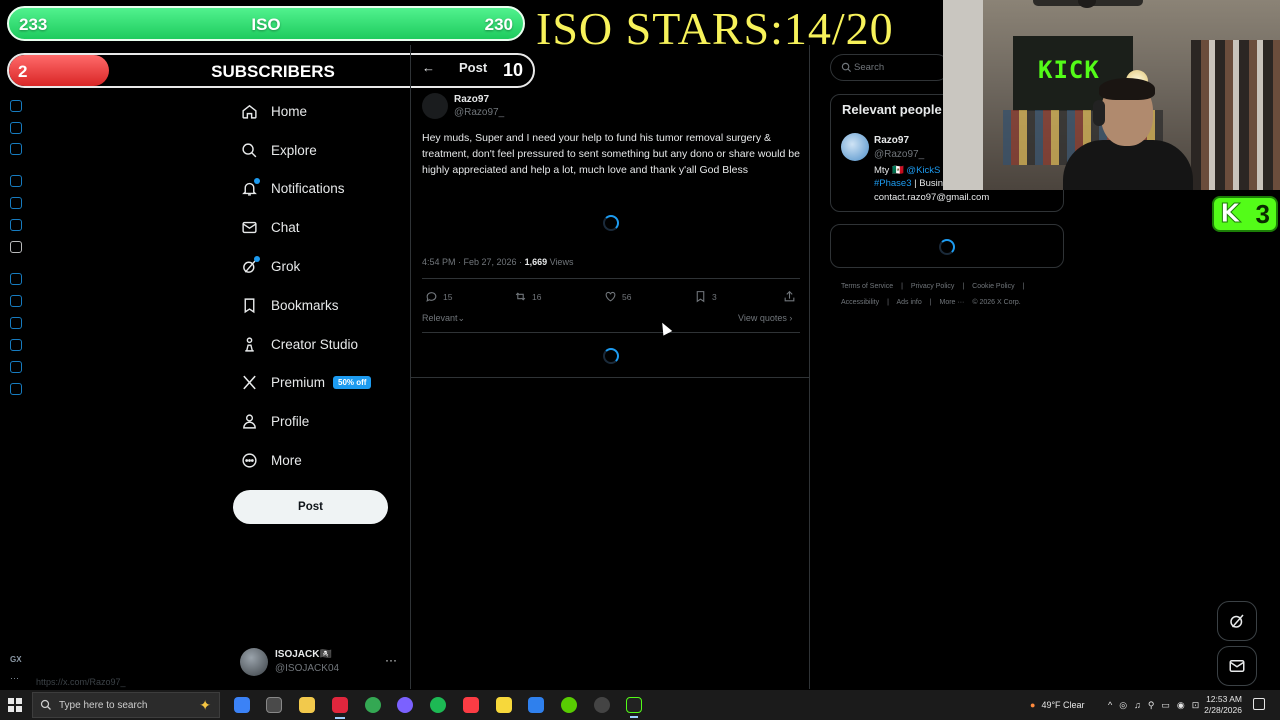  What do you see at coordinates (891, 140) in the screenshot?
I see `relevant-person-name: Razo97` at bounding box center [891, 140].